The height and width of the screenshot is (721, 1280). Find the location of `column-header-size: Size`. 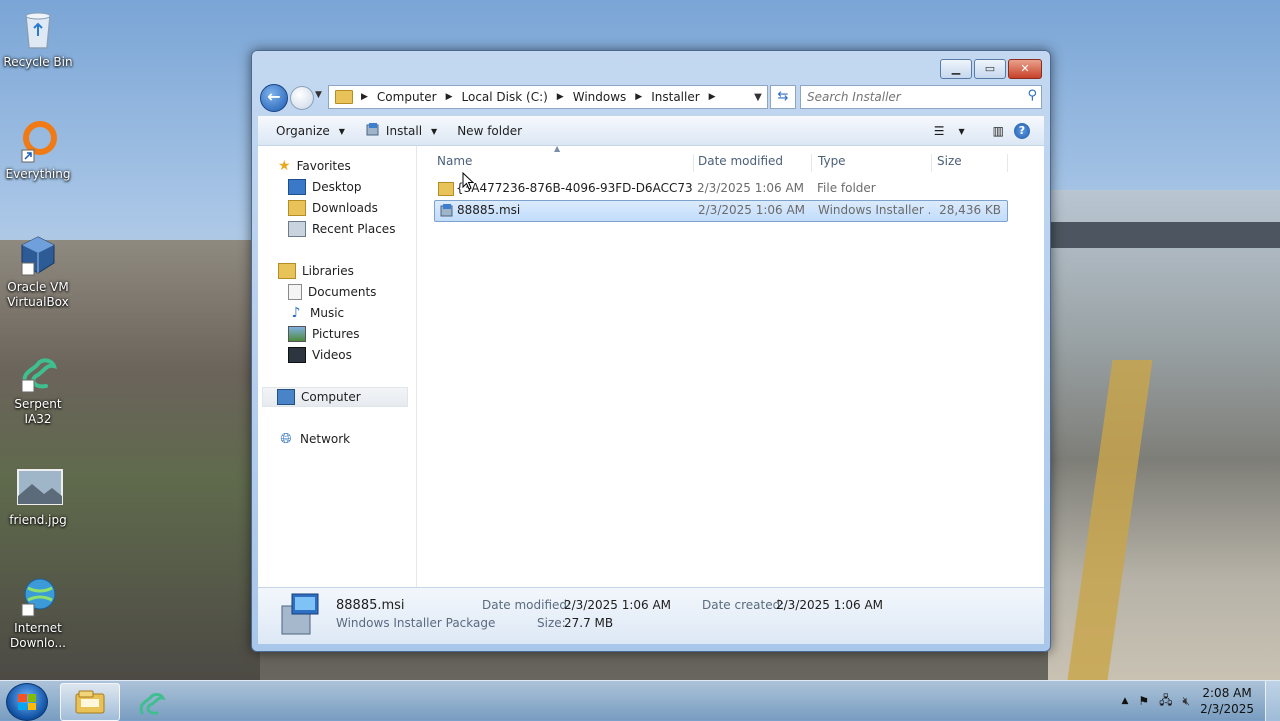

column-header-size: Size is located at coordinates (970, 163).